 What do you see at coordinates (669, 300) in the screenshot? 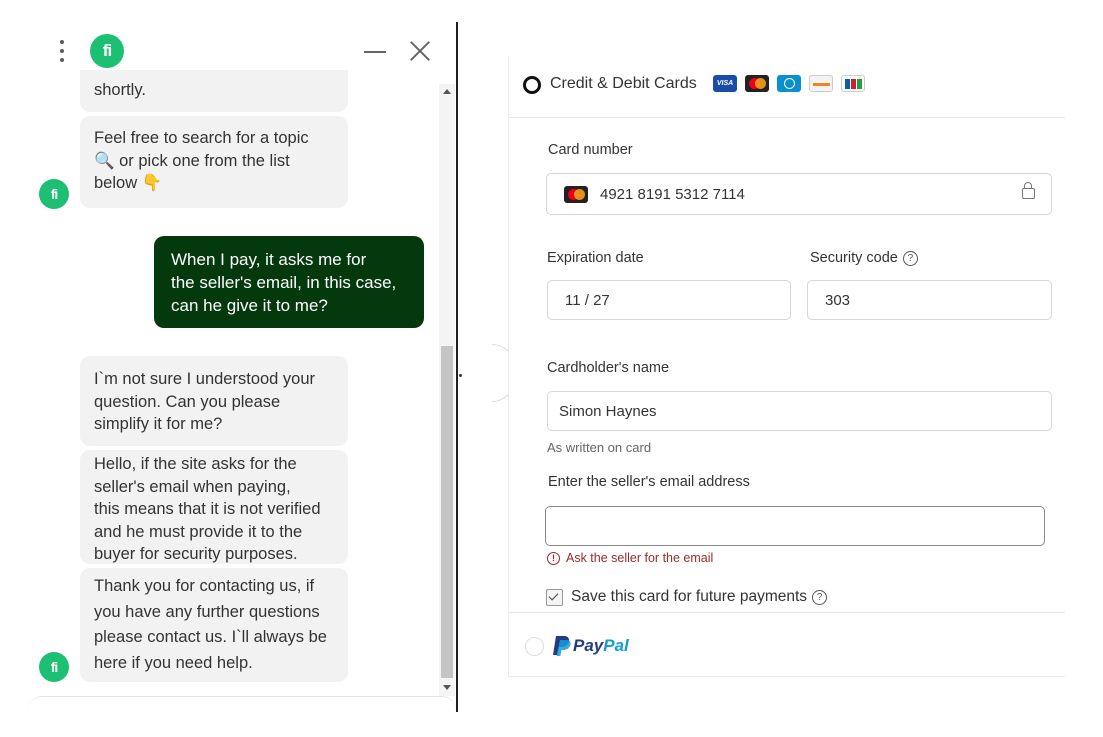
I see `expiration-input: 11 / 27` at bounding box center [669, 300].